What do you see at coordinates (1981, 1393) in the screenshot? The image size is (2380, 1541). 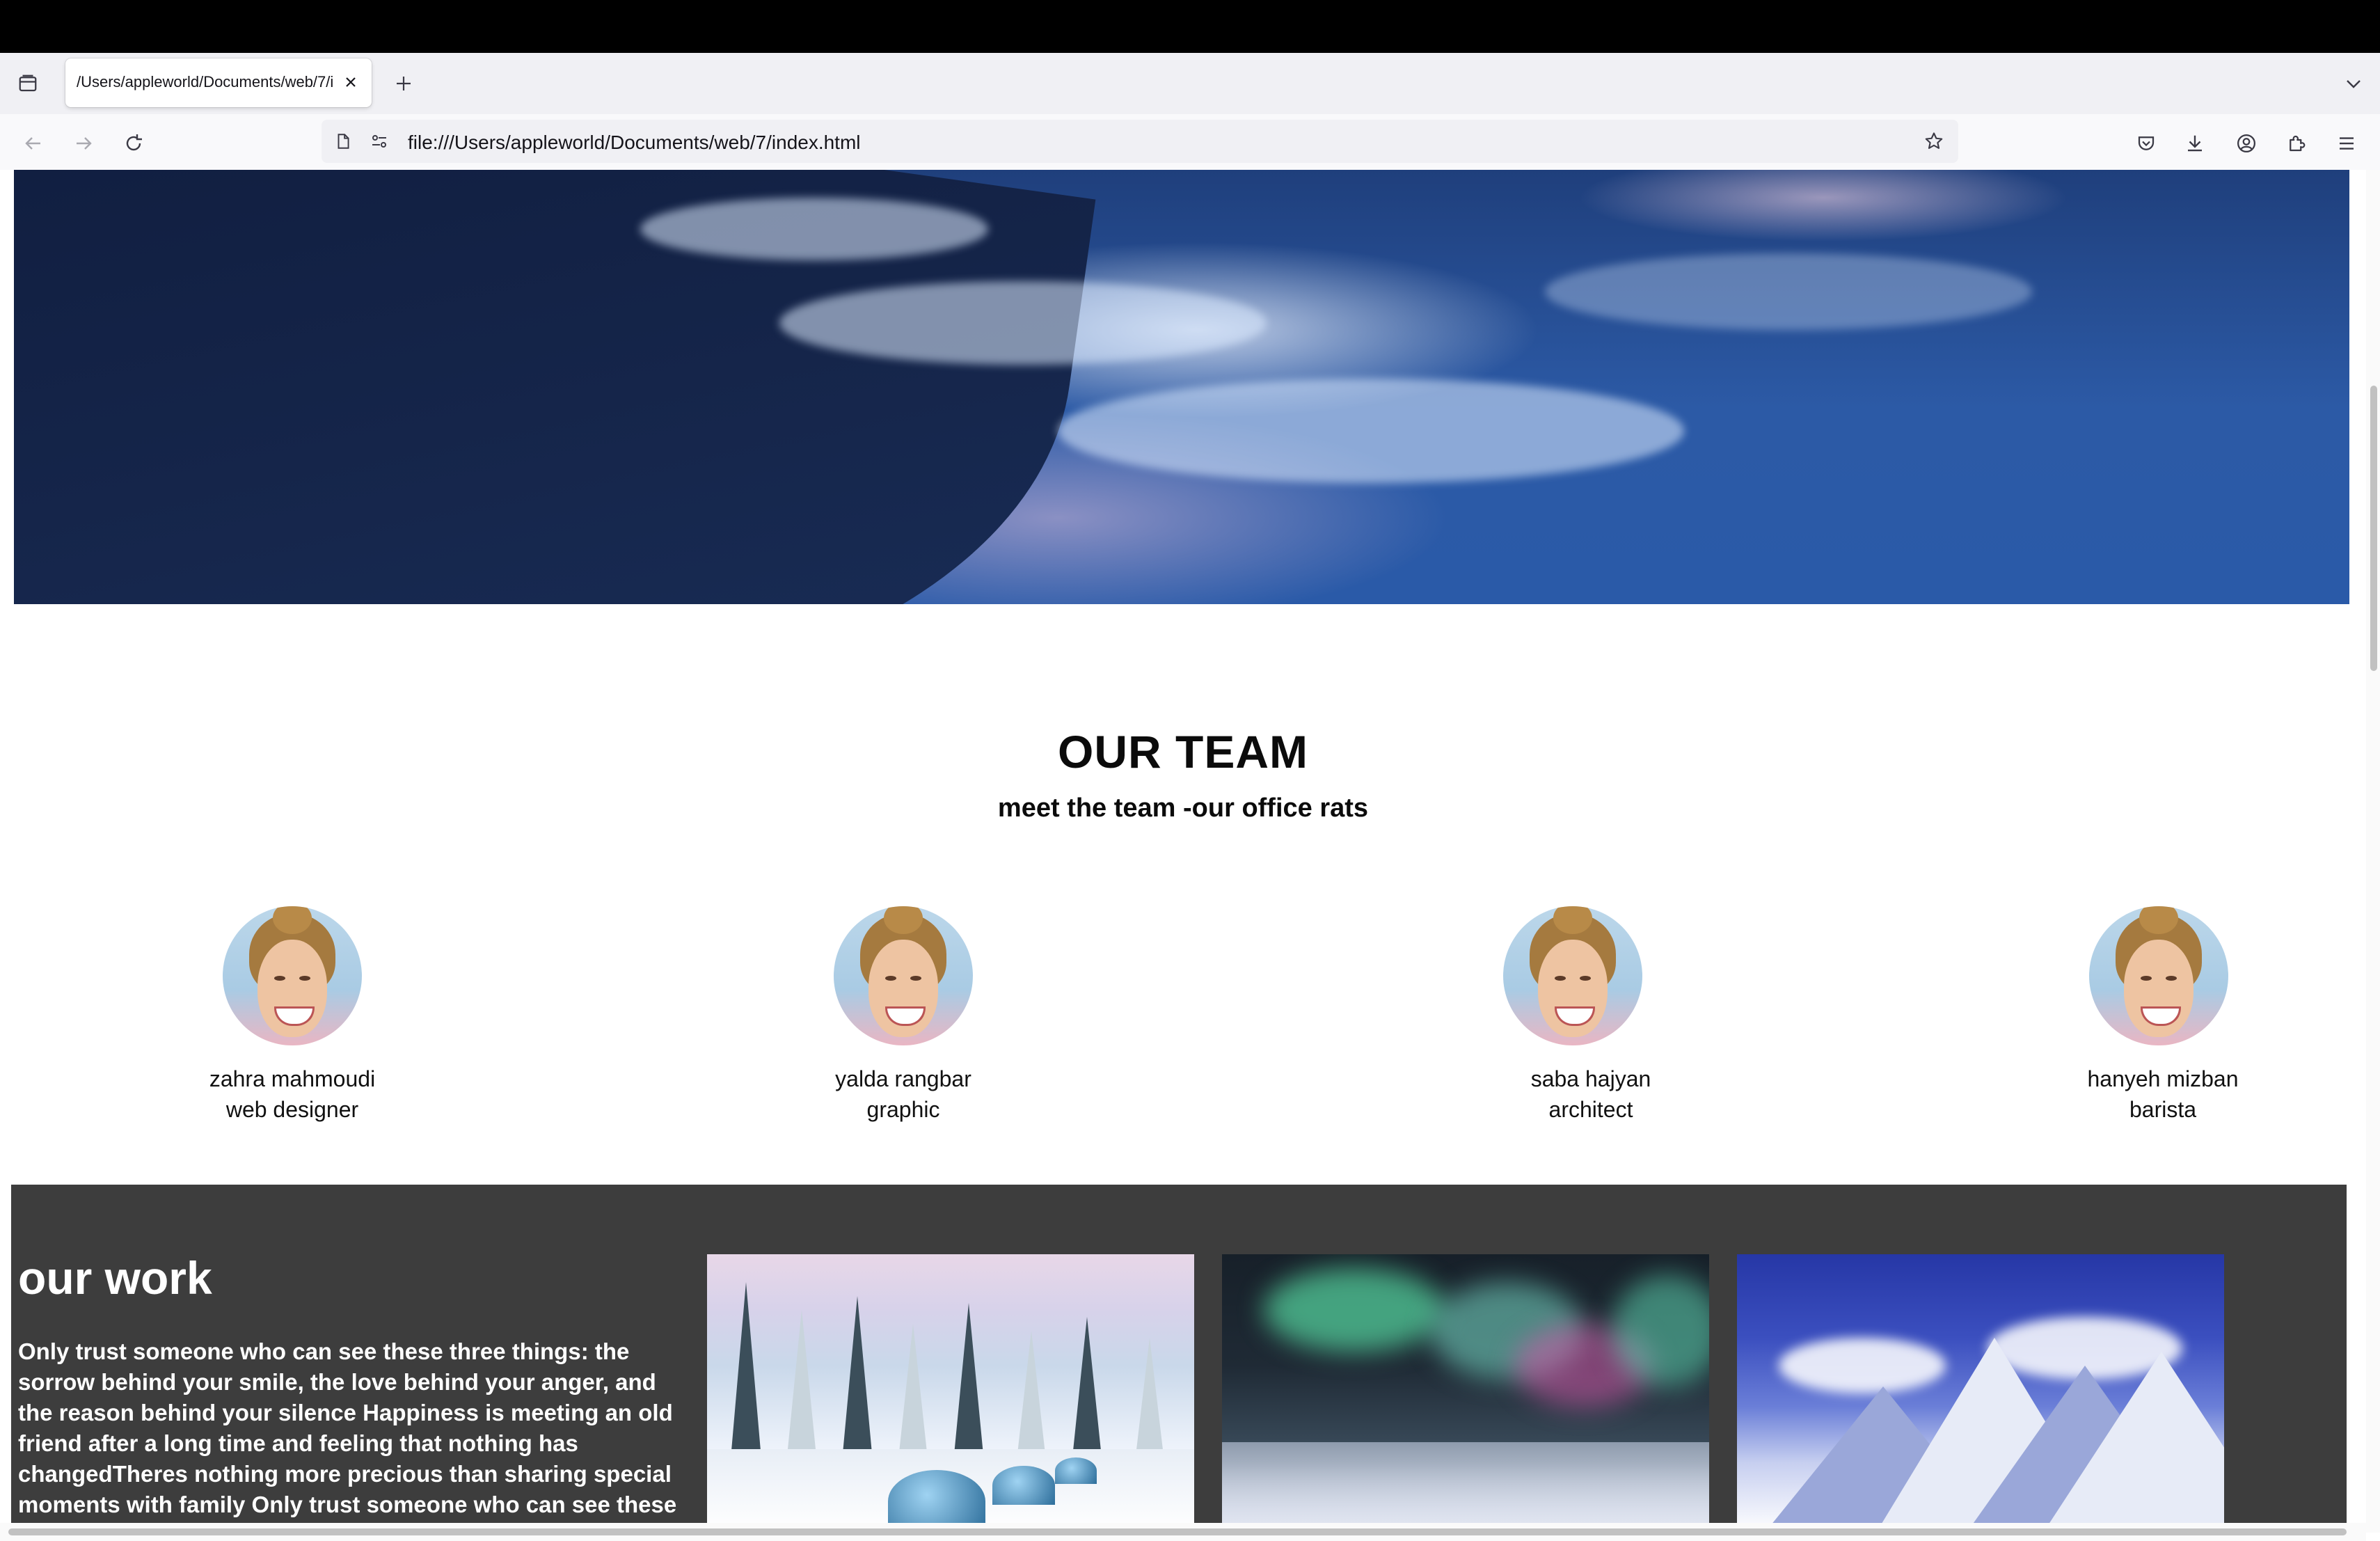 I see `snowy-mountain-image` at bounding box center [1981, 1393].